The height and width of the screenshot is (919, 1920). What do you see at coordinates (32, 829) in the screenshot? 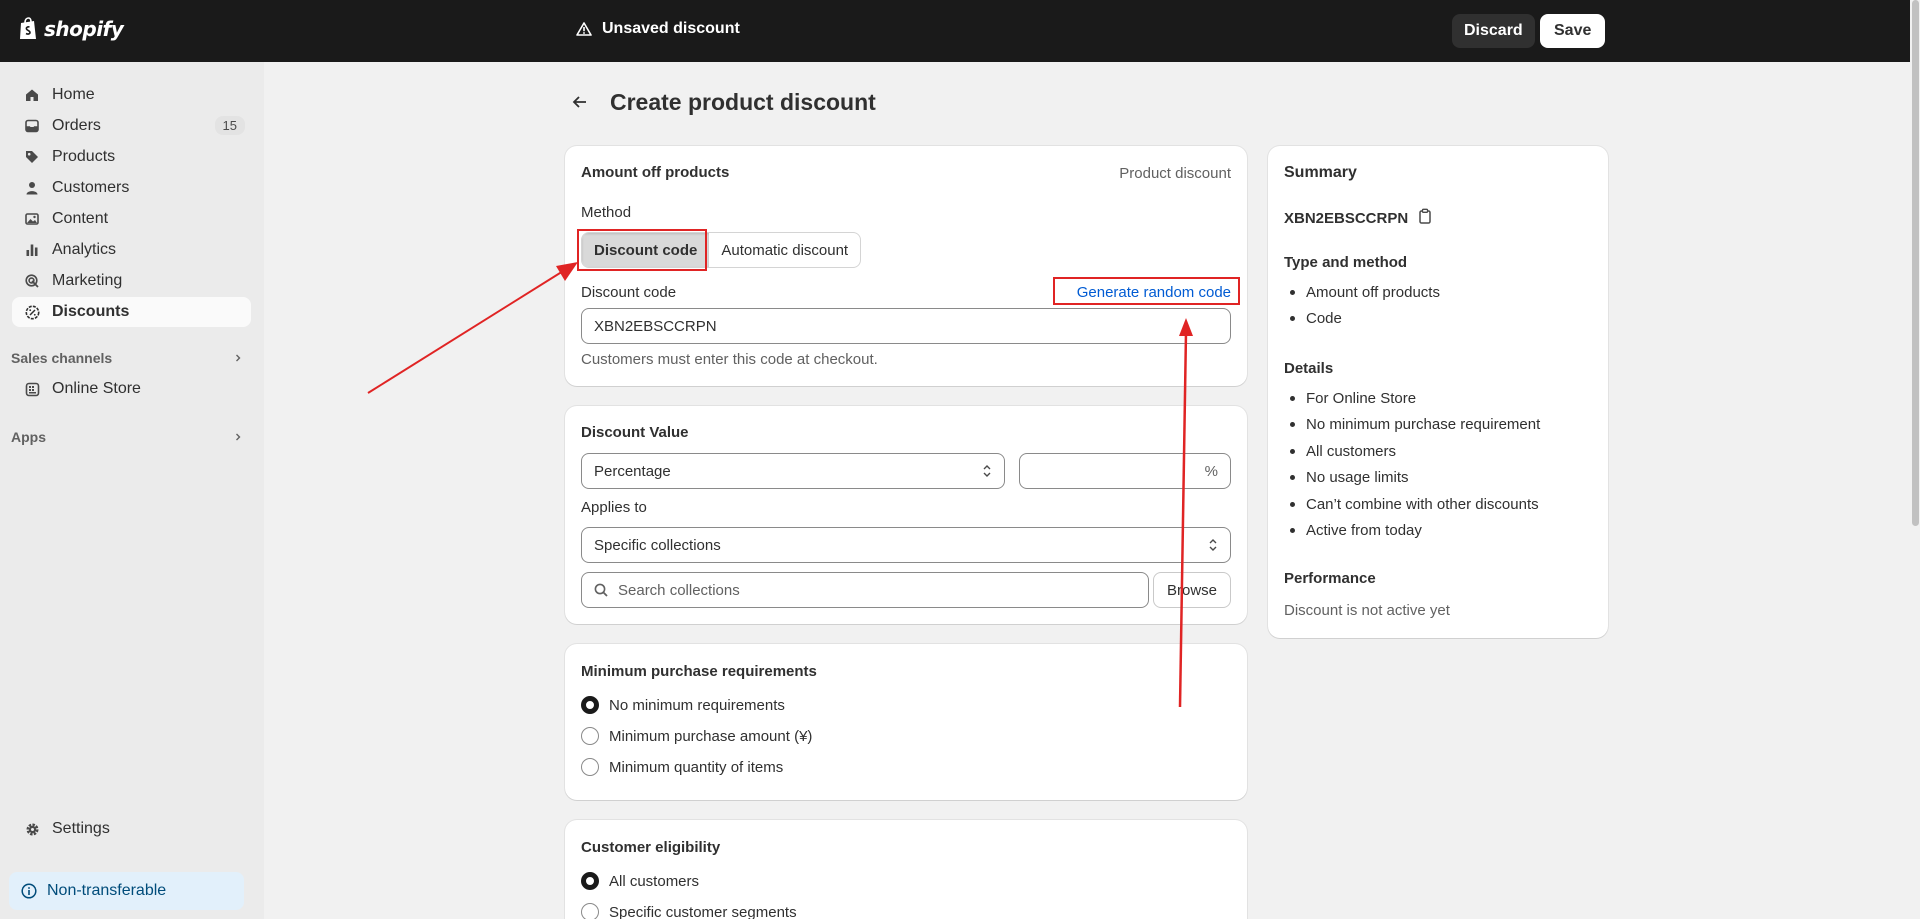
I see `gear-icon` at bounding box center [32, 829].